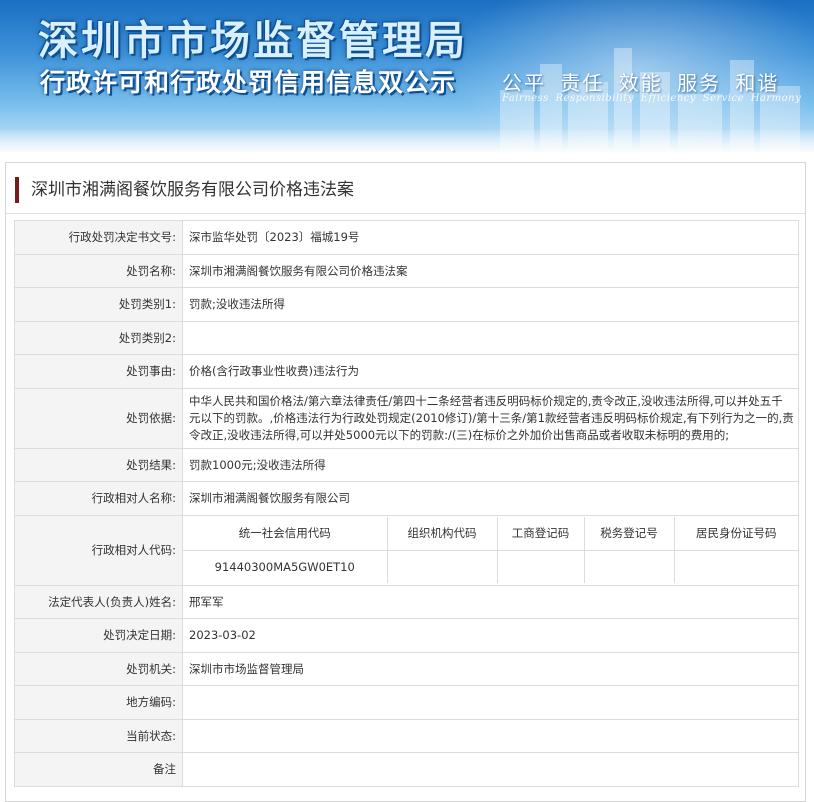 This screenshot has width=814, height=802. Describe the element at coordinates (540, 566) in the screenshot. I see `business-reg-value` at that location.